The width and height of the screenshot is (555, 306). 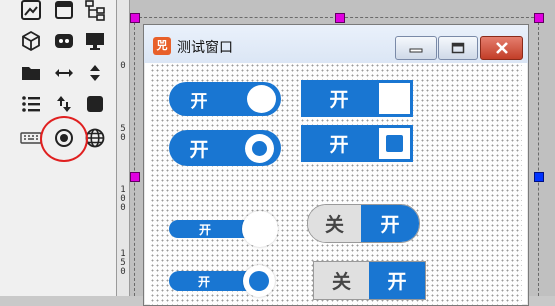 What do you see at coordinates (135, 18) in the screenshot?
I see `resize-handle-top-left` at bounding box center [135, 18].